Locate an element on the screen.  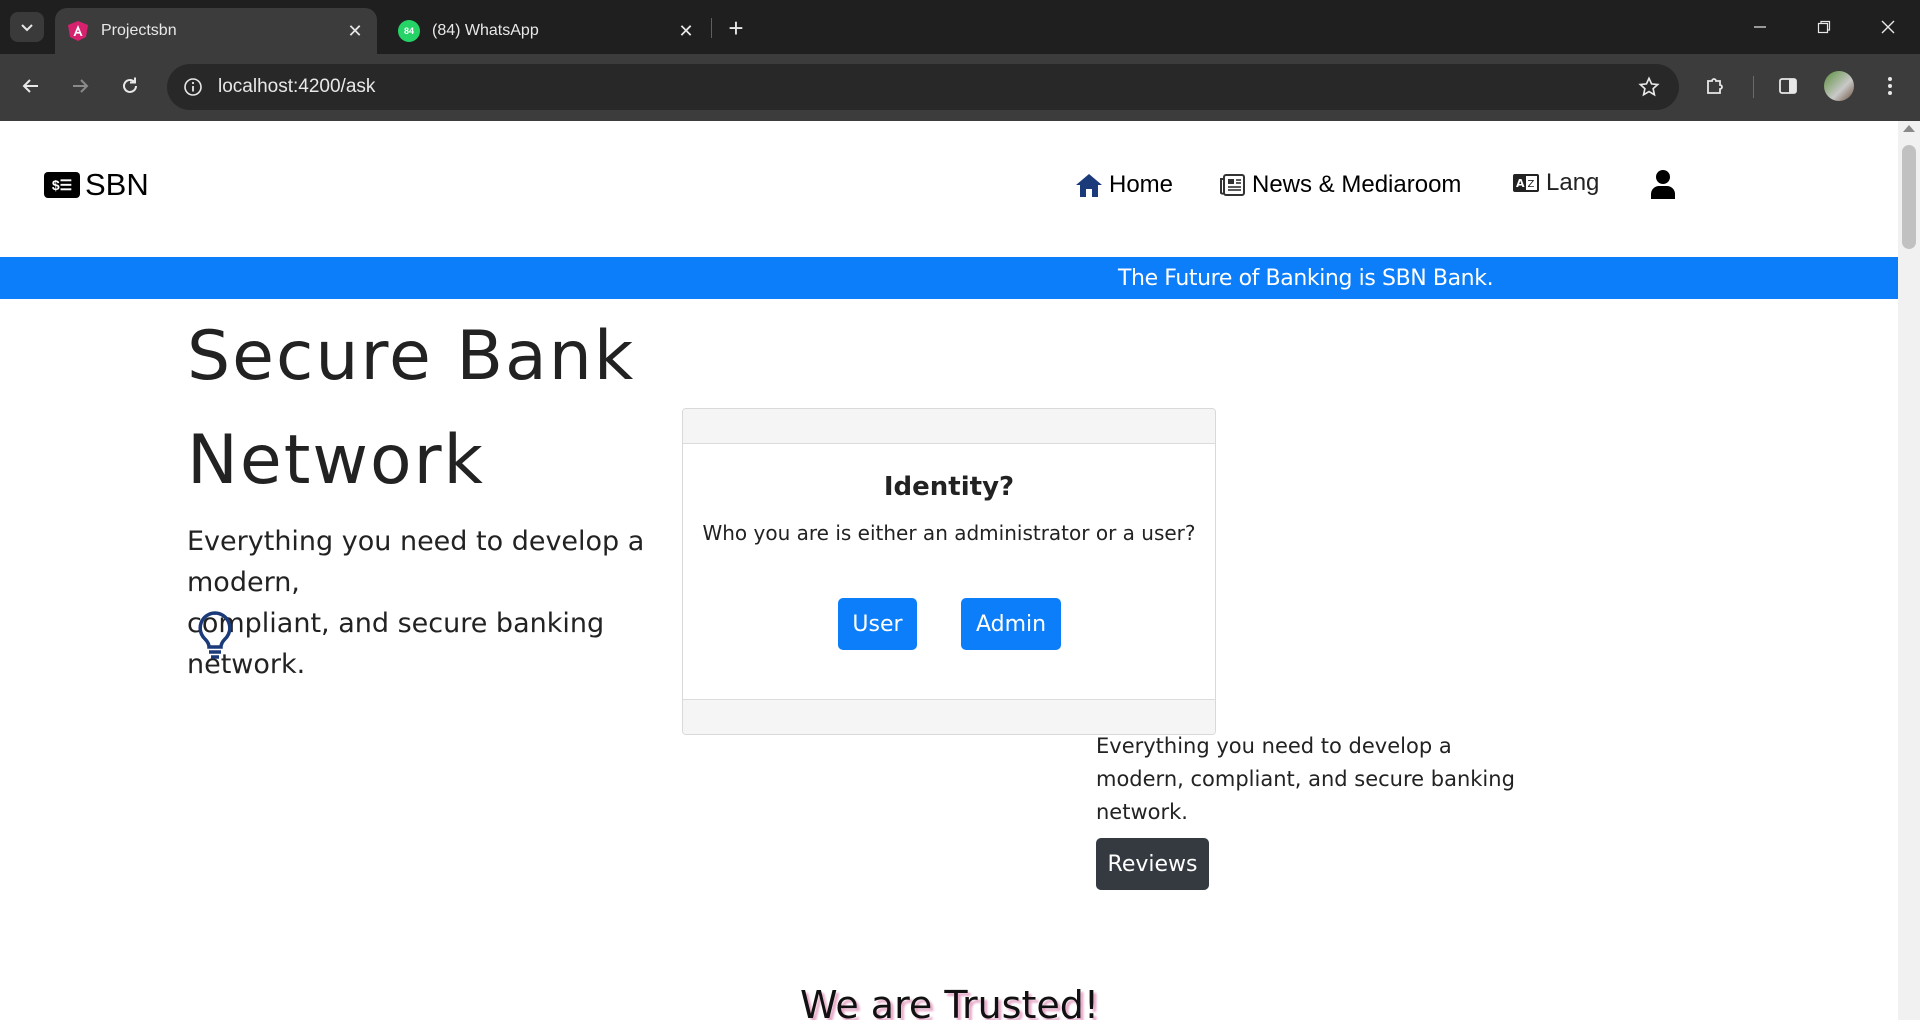
tab-title: (84) WhatsApp is located at coordinates (485, 30).